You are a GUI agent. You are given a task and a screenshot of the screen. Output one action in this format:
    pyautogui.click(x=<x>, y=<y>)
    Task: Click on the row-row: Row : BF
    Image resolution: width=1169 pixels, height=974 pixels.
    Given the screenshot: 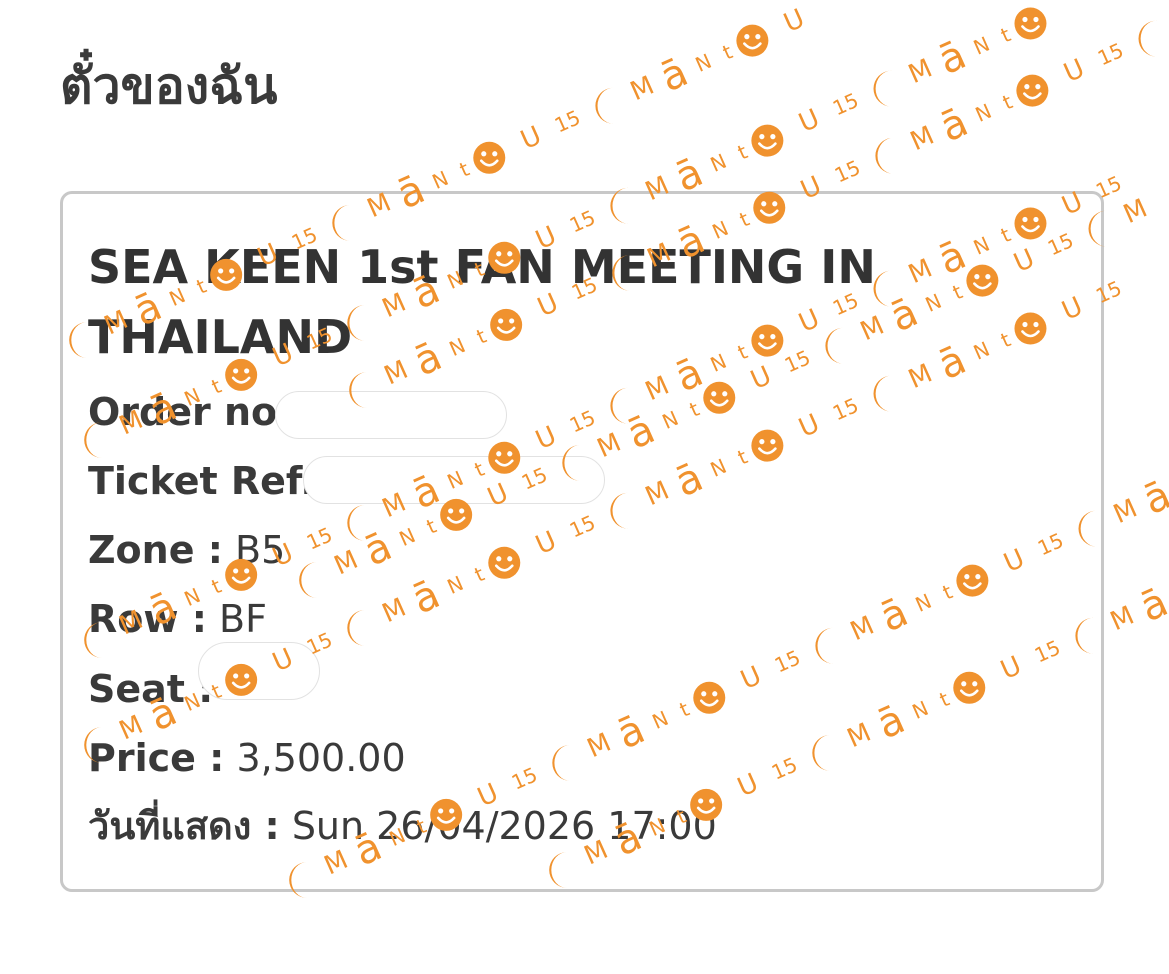 What is the action you would take?
    pyautogui.click(x=177, y=619)
    